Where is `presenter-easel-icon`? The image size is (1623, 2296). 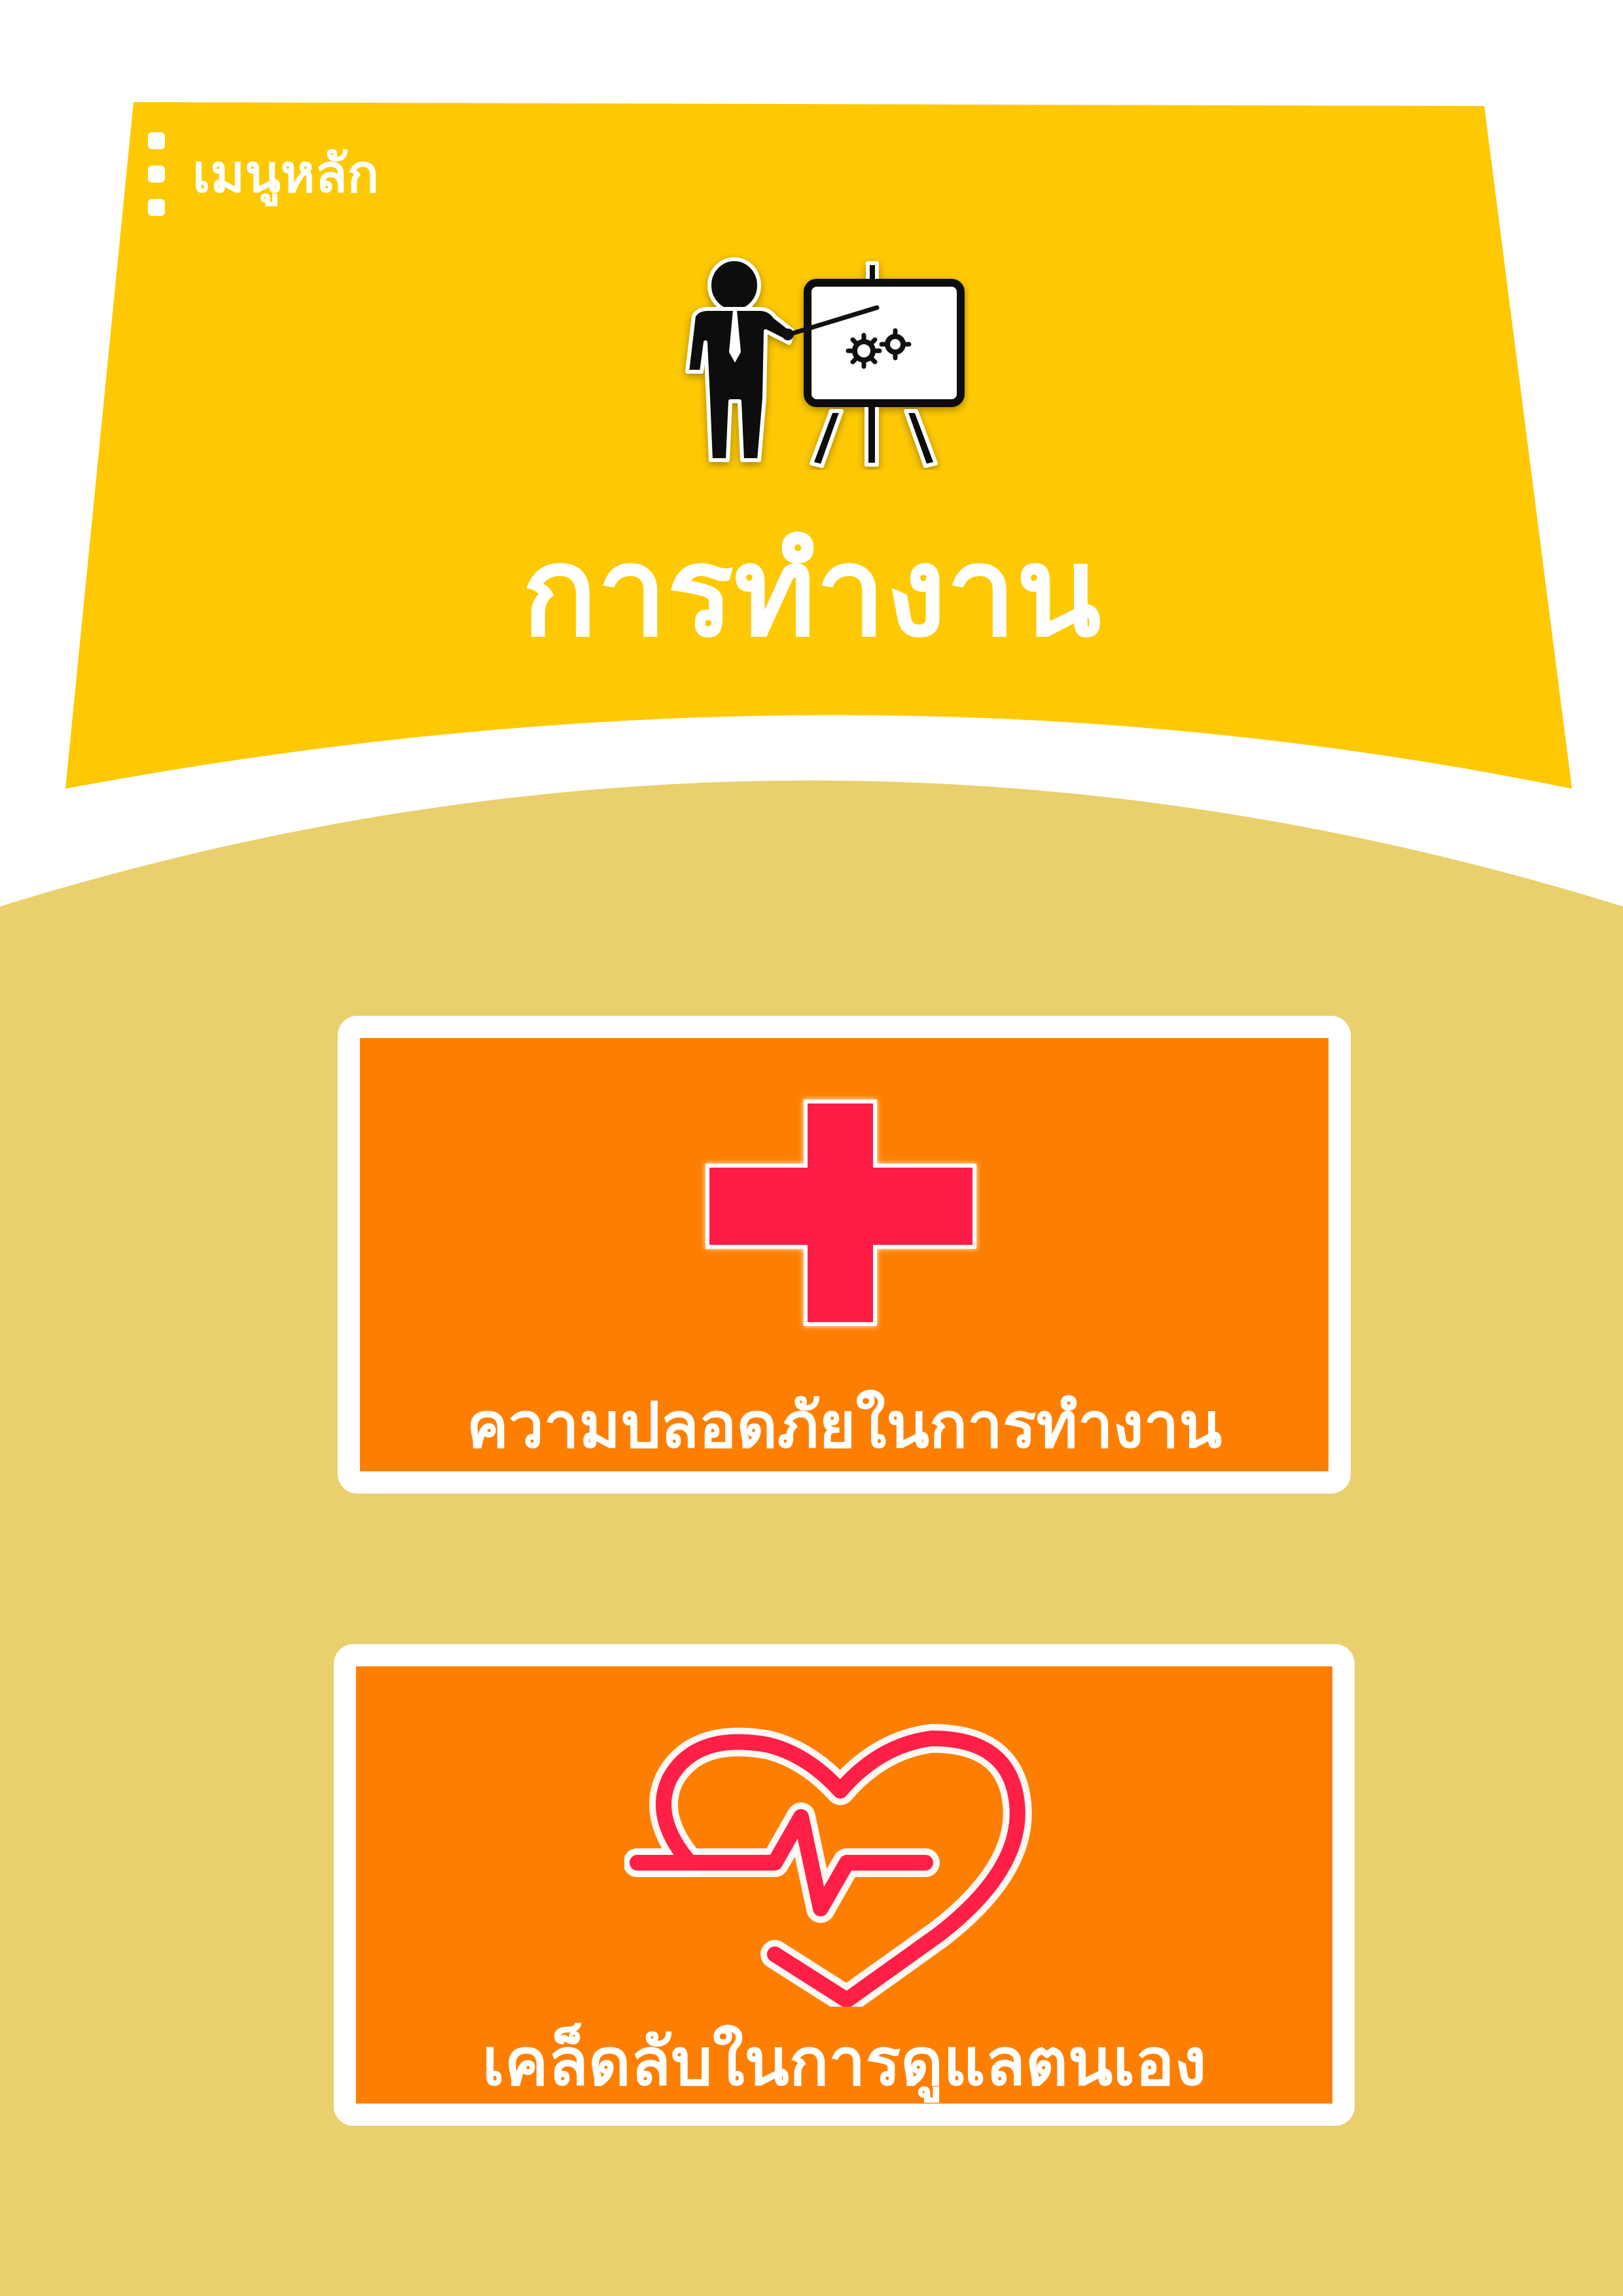
presenter-easel-icon is located at coordinates (825, 363).